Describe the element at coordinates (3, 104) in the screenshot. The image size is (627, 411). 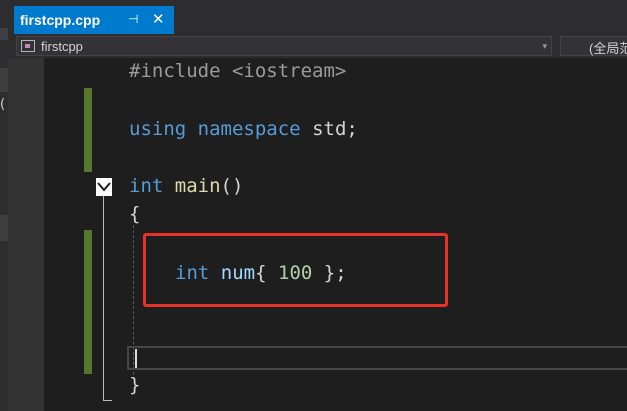
I see `side-panel-text: (` at that location.